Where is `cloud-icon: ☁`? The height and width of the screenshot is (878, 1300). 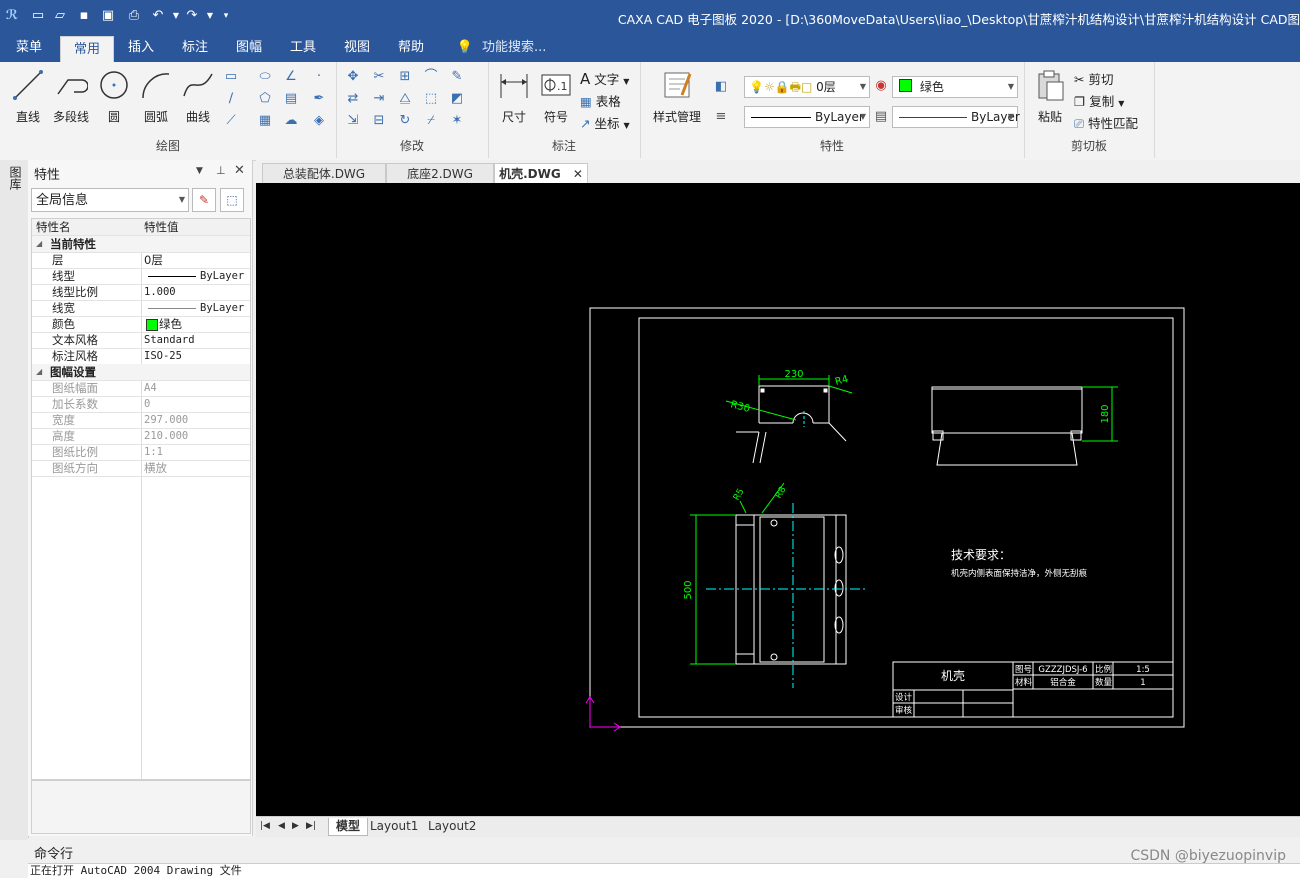 cloud-icon: ☁ is located at coordinates (291, 121).